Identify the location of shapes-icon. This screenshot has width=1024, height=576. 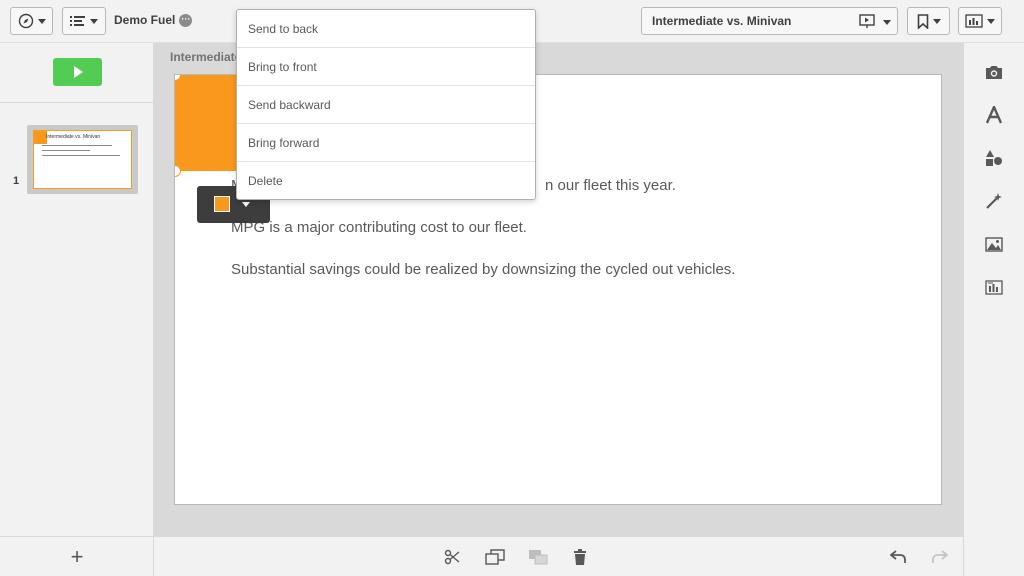
(994, 158).